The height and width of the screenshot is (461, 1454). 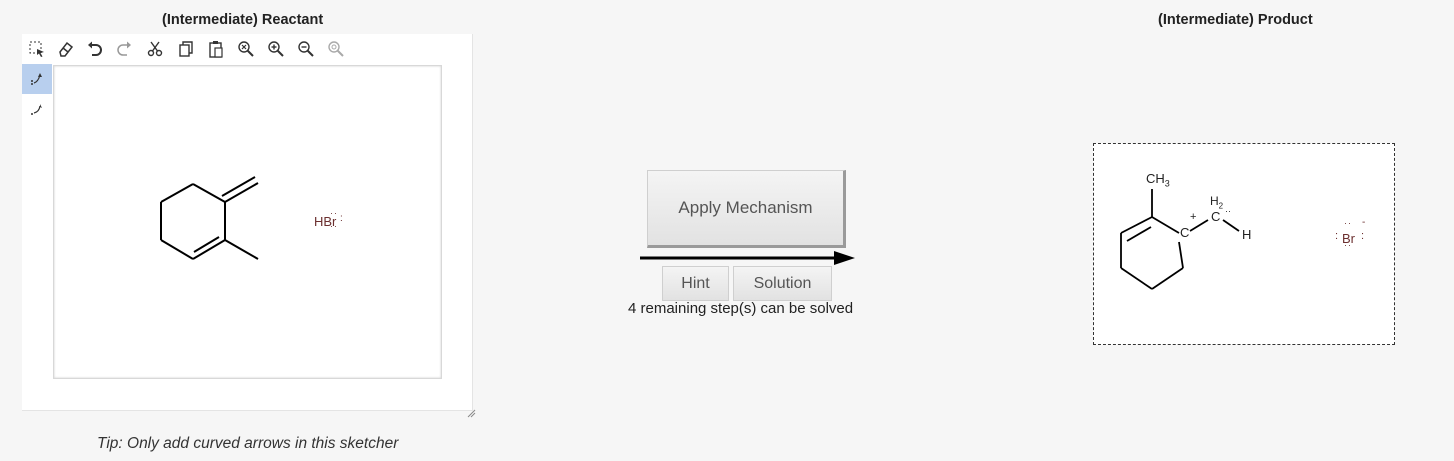 What do you see at coordinates (471, 411) in the screenshot?
I see `resize-handle` at bounding box center [471, 411].